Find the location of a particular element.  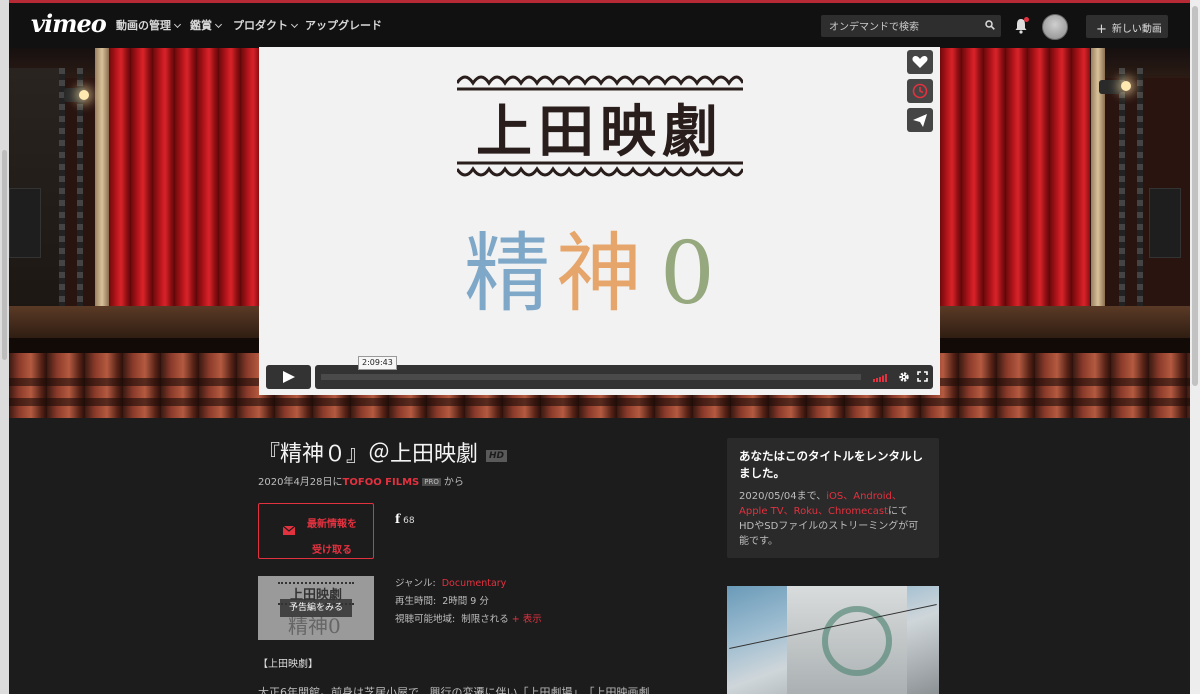

genre-link: Documentary is located at coordinates (474, 583).